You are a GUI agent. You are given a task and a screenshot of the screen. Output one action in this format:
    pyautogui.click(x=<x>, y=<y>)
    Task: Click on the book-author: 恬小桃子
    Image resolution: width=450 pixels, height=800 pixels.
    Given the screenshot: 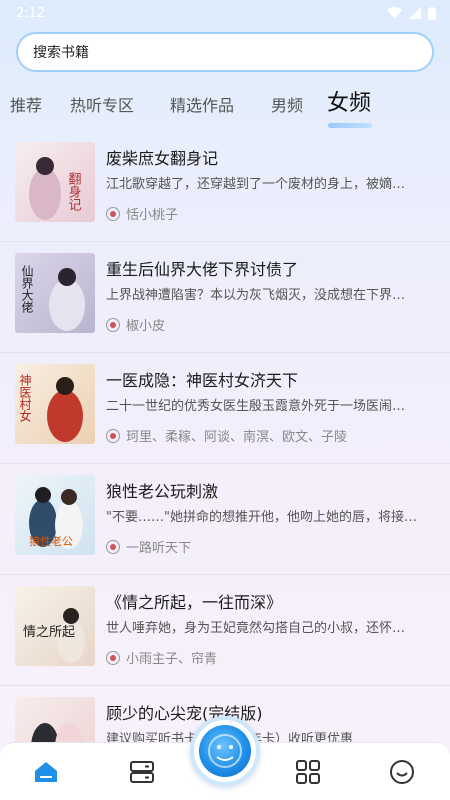 What is the action you would take?
    pyautogui.click(x=271, y=213)
    